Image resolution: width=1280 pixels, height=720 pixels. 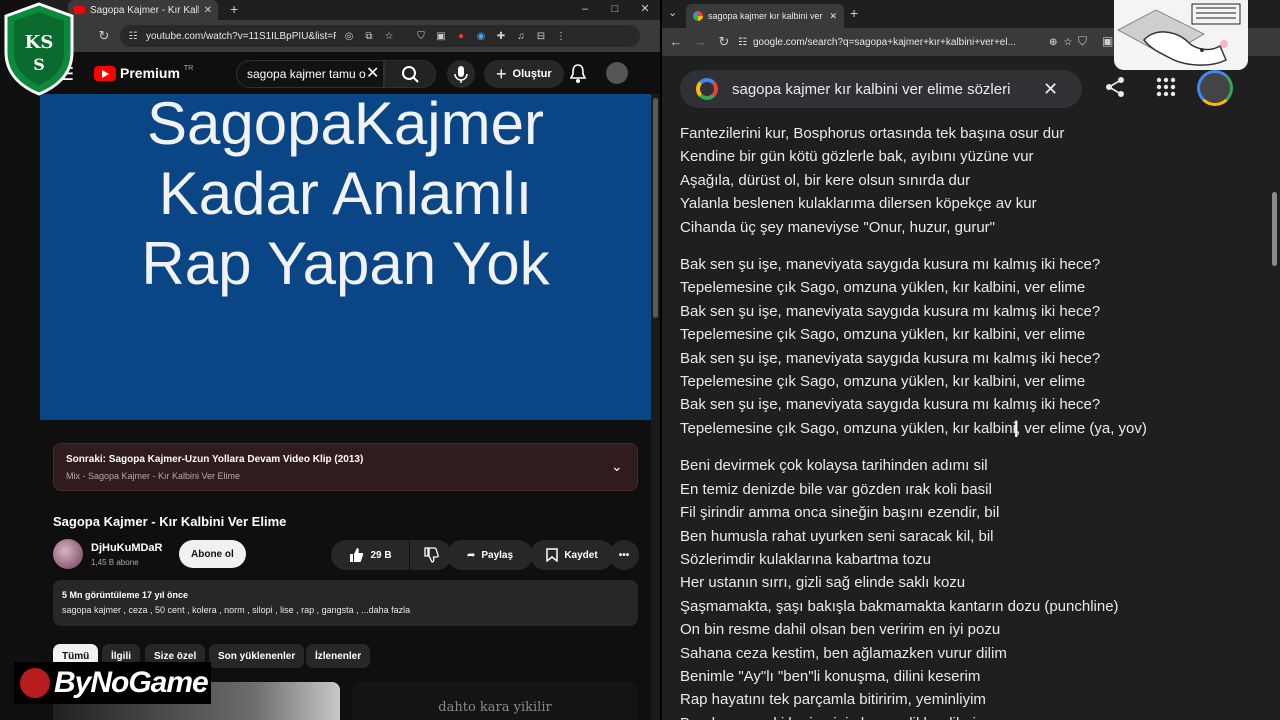 I want to click on back-icon: ←, so click(x=676, y=42).